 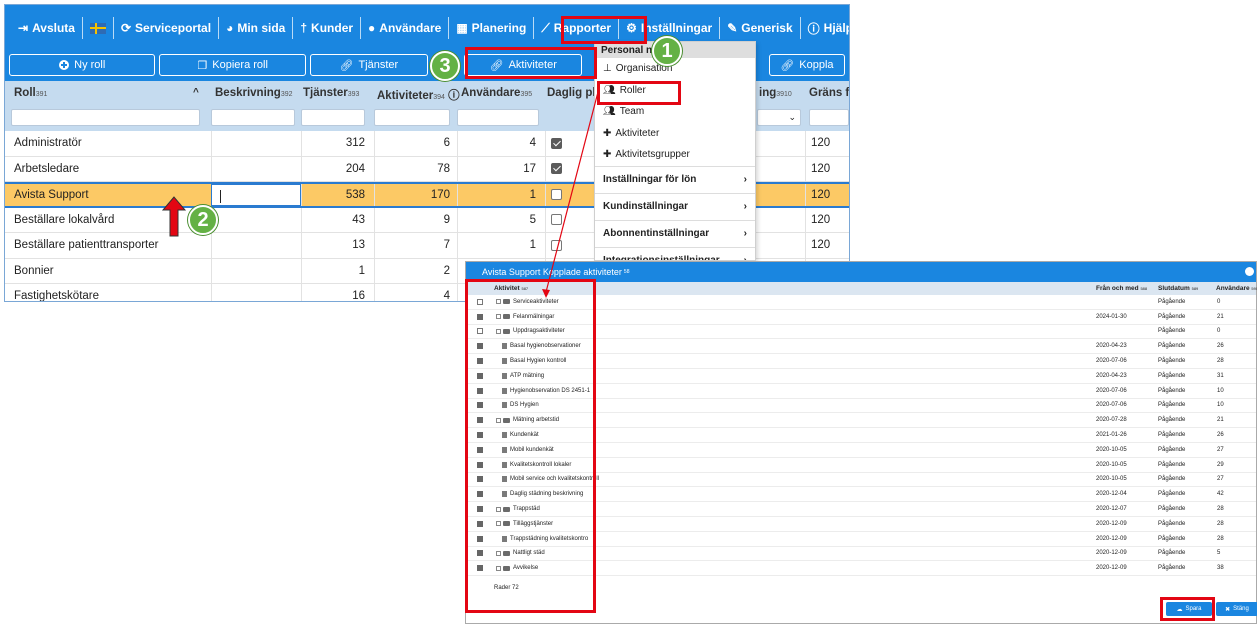 What do you see at coordinates (675, 253) in the screenshot?
I see `submenu-item: Integrationsinställningar ›` at bounding box center [675, 253].